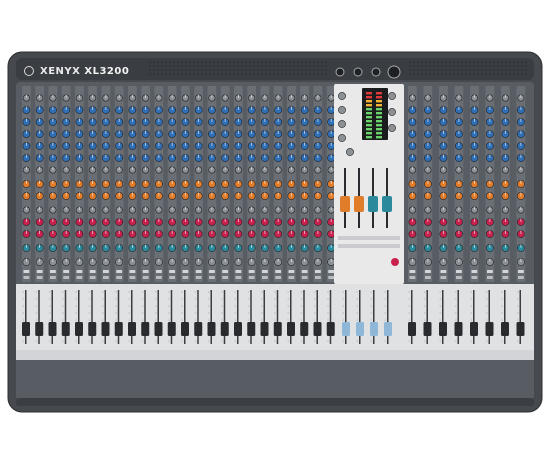 Image resolution: width=550 pixels, height=450 pixels. Describe the element at coordinates (275, 317) in the screenshot. I see `fader-bay` at that location.